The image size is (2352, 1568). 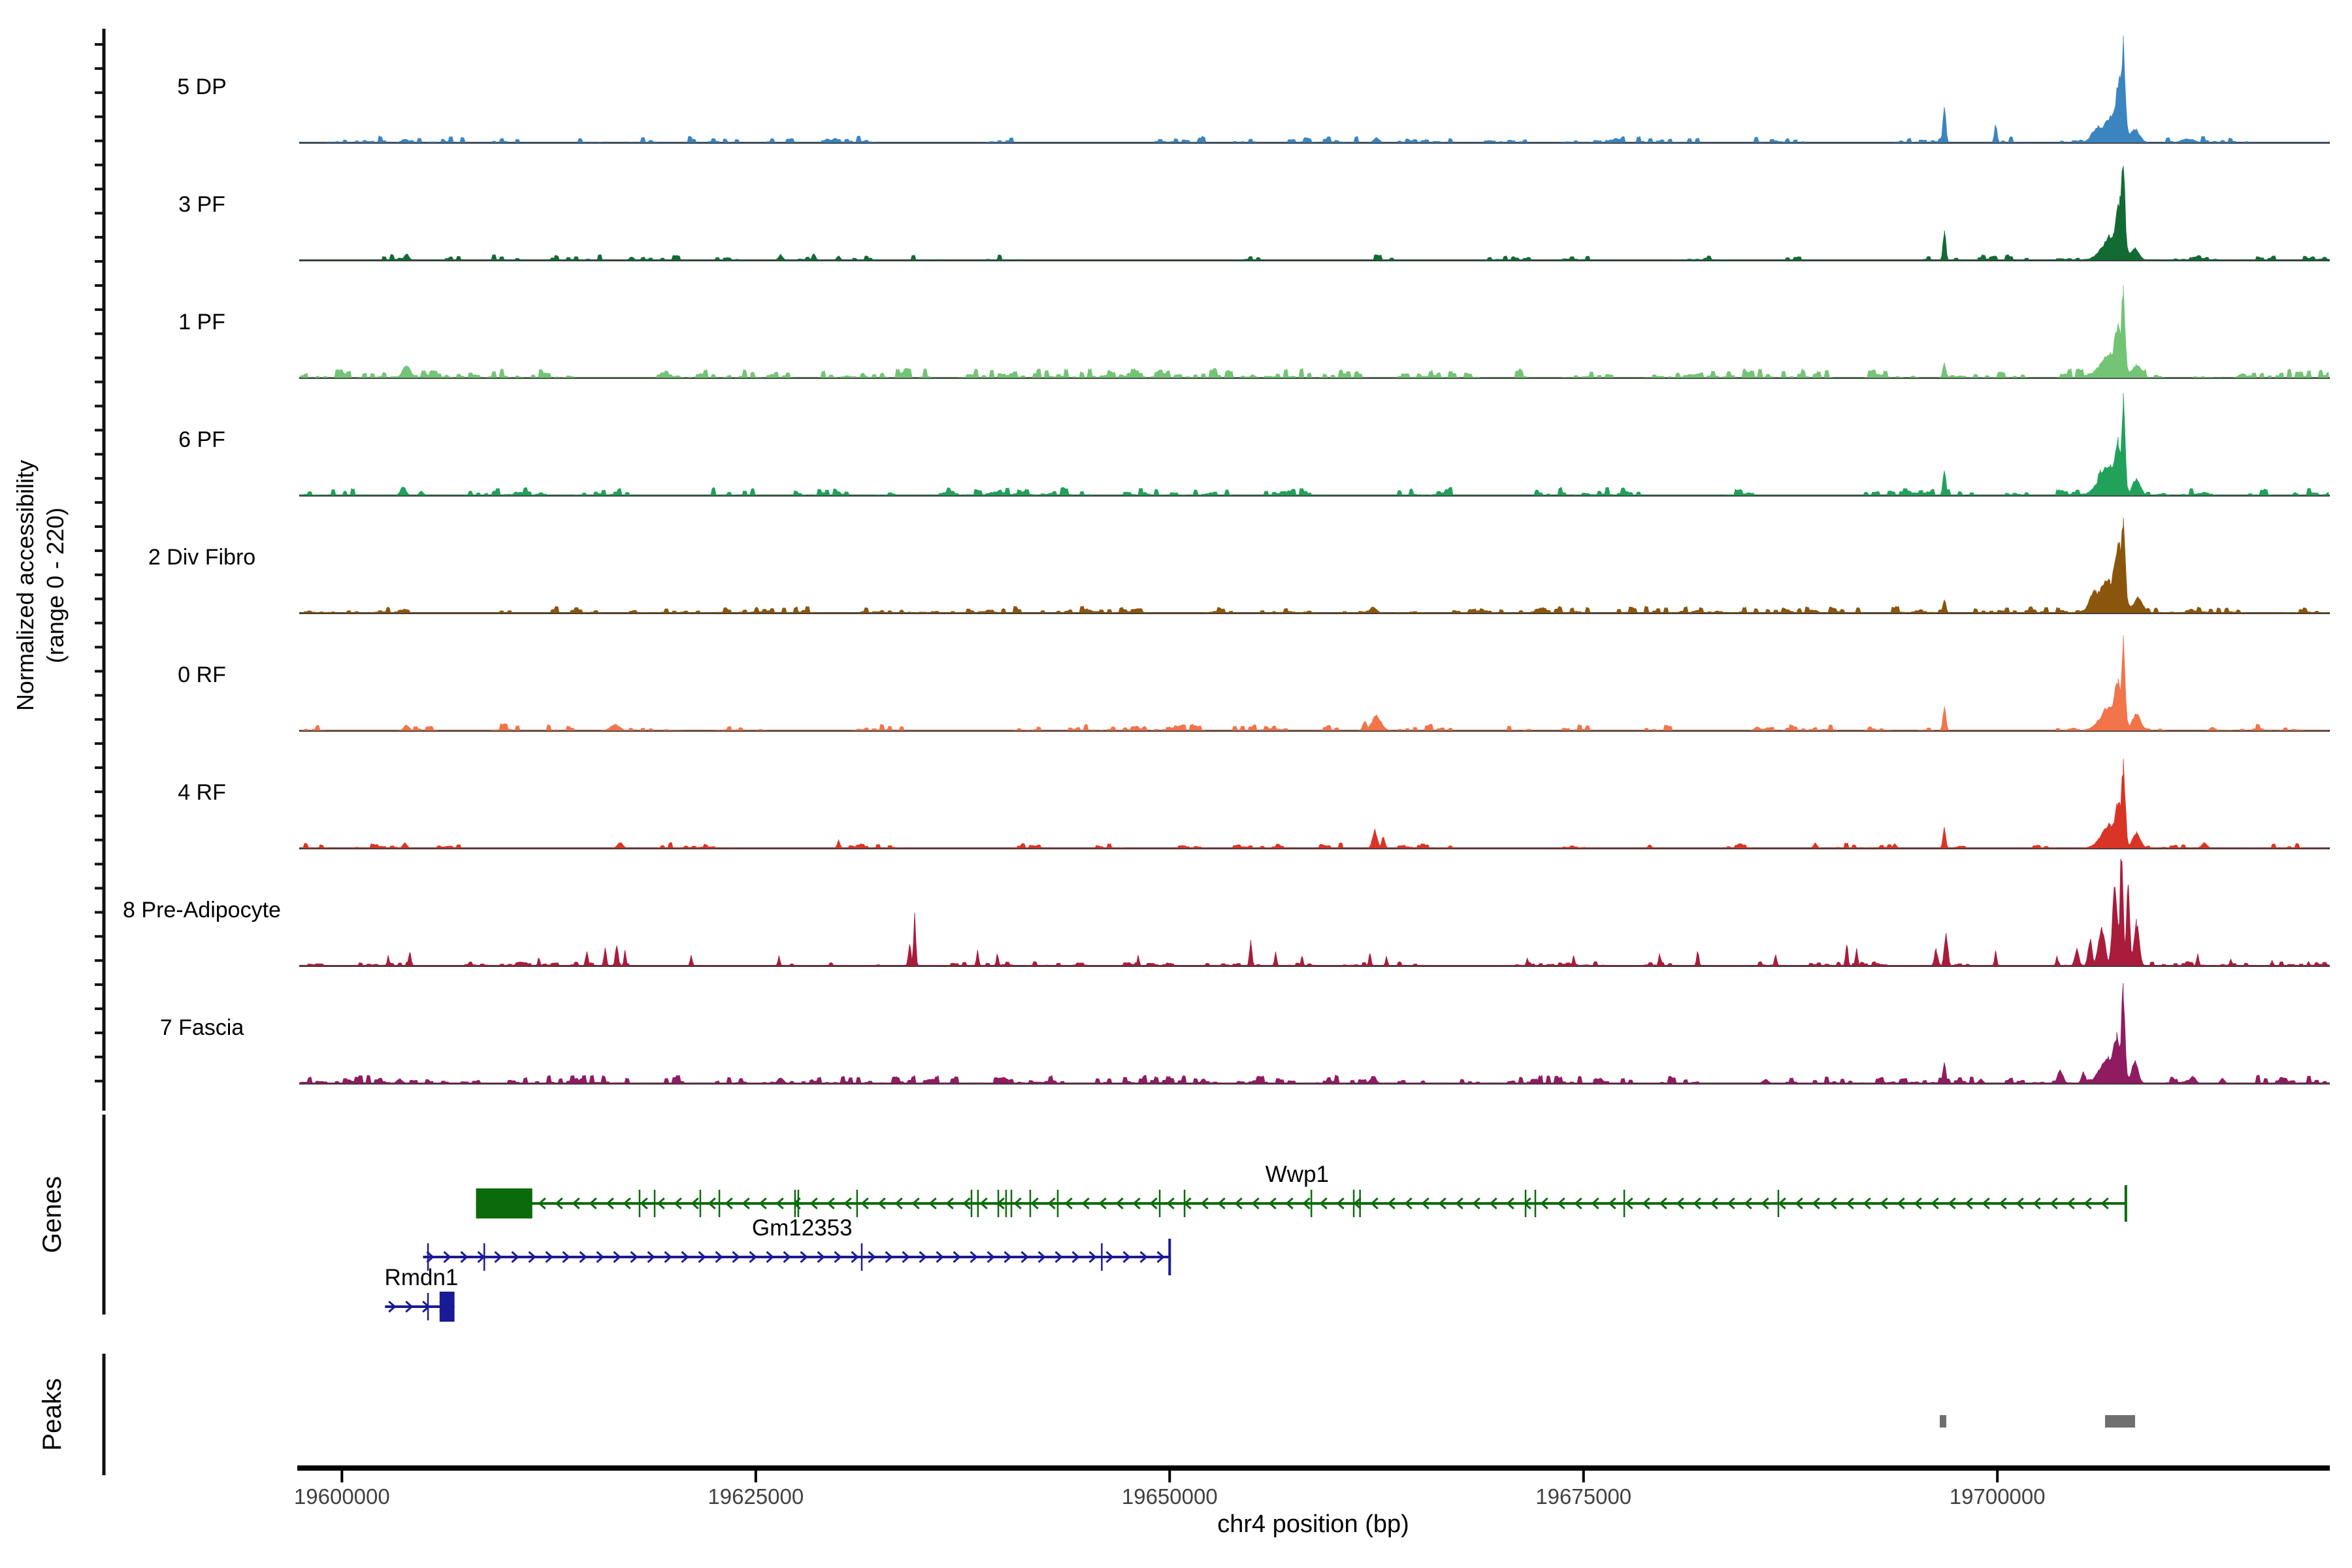 What do you see at coordinates (422, 1293) in the screenshot?
I see `gene-rmdn1: Rmdn1` at bounding box center [422, 1293].